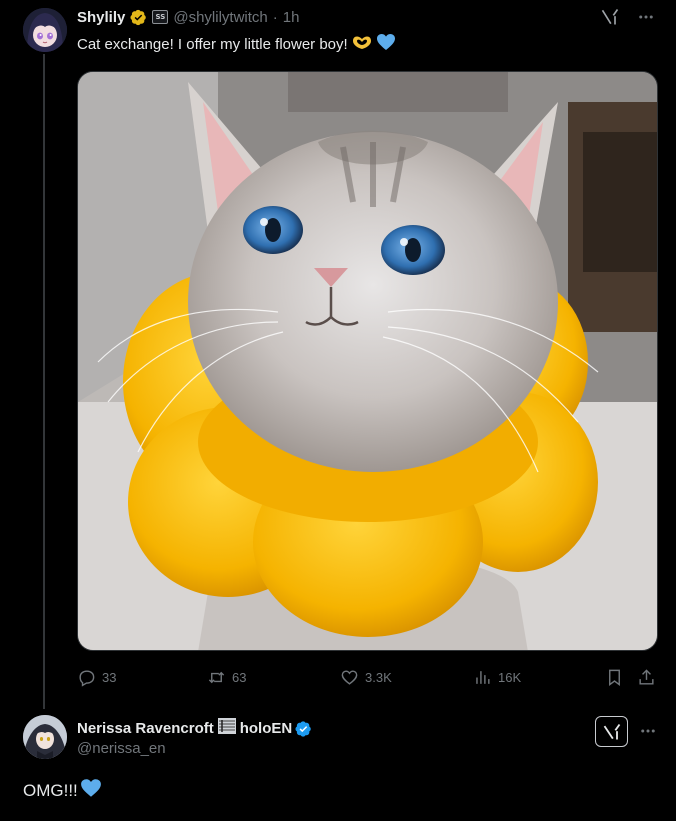 This screenshot has width=676, height=821. I want to click on repost-button: 63, so click(226, 677).